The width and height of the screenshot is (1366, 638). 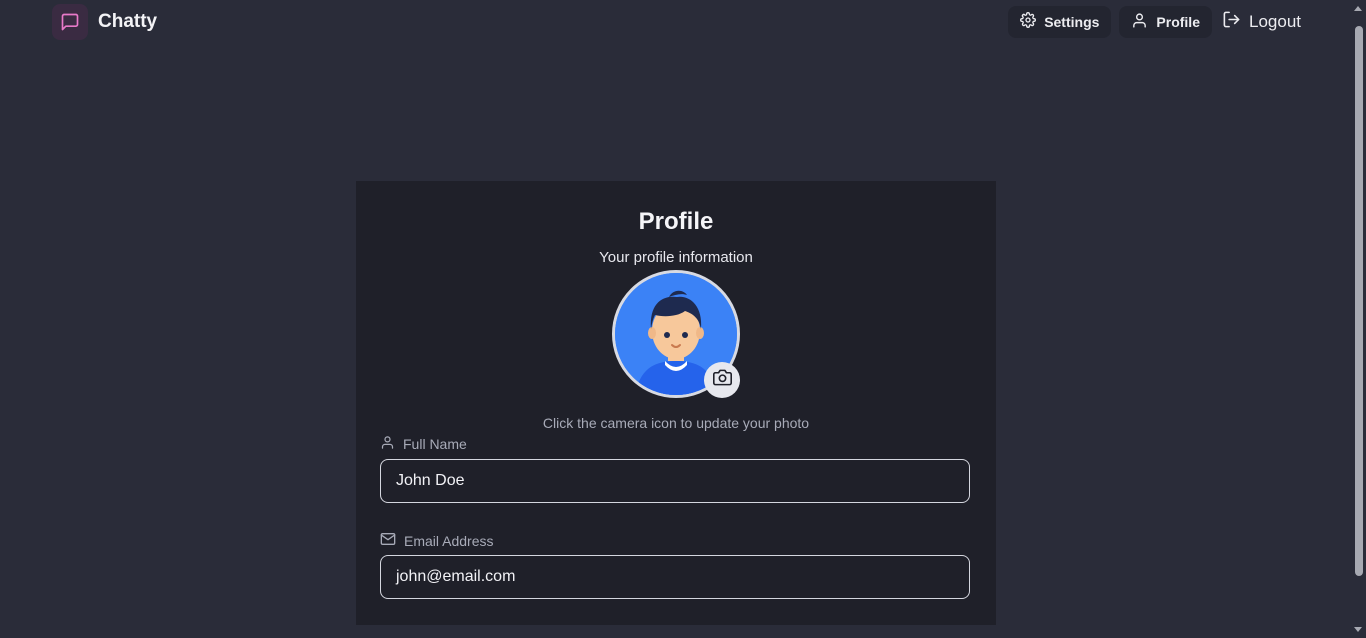 What do you see at coordinates (430, 480) in the screenshot?
I see `full-name-value: John Doe` at bounding box center [430, 480].